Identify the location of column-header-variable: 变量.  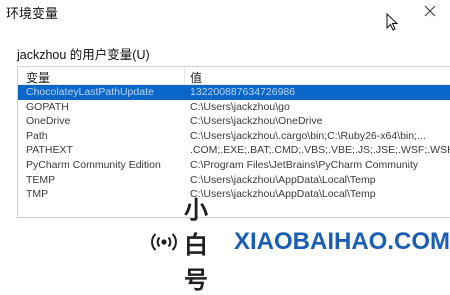
(38, 77).